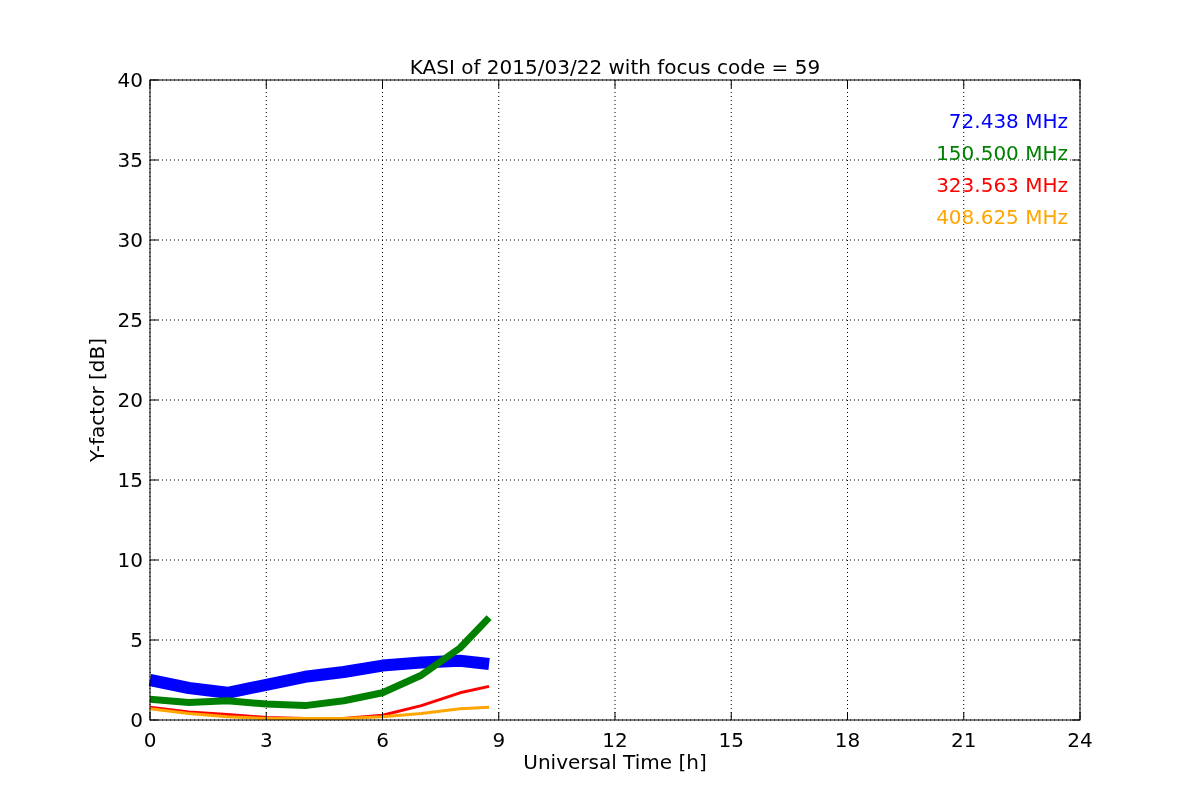 The image size is (1200, 800). I want to click on legend-label: 150.500 MHz, so click(1002, 153).